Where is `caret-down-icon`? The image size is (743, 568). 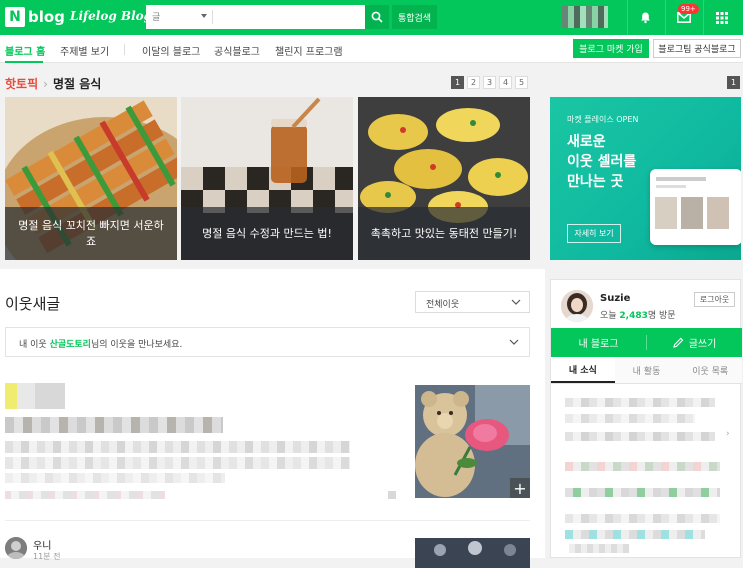
caret-down-icon is located at coordinates (204, 16).